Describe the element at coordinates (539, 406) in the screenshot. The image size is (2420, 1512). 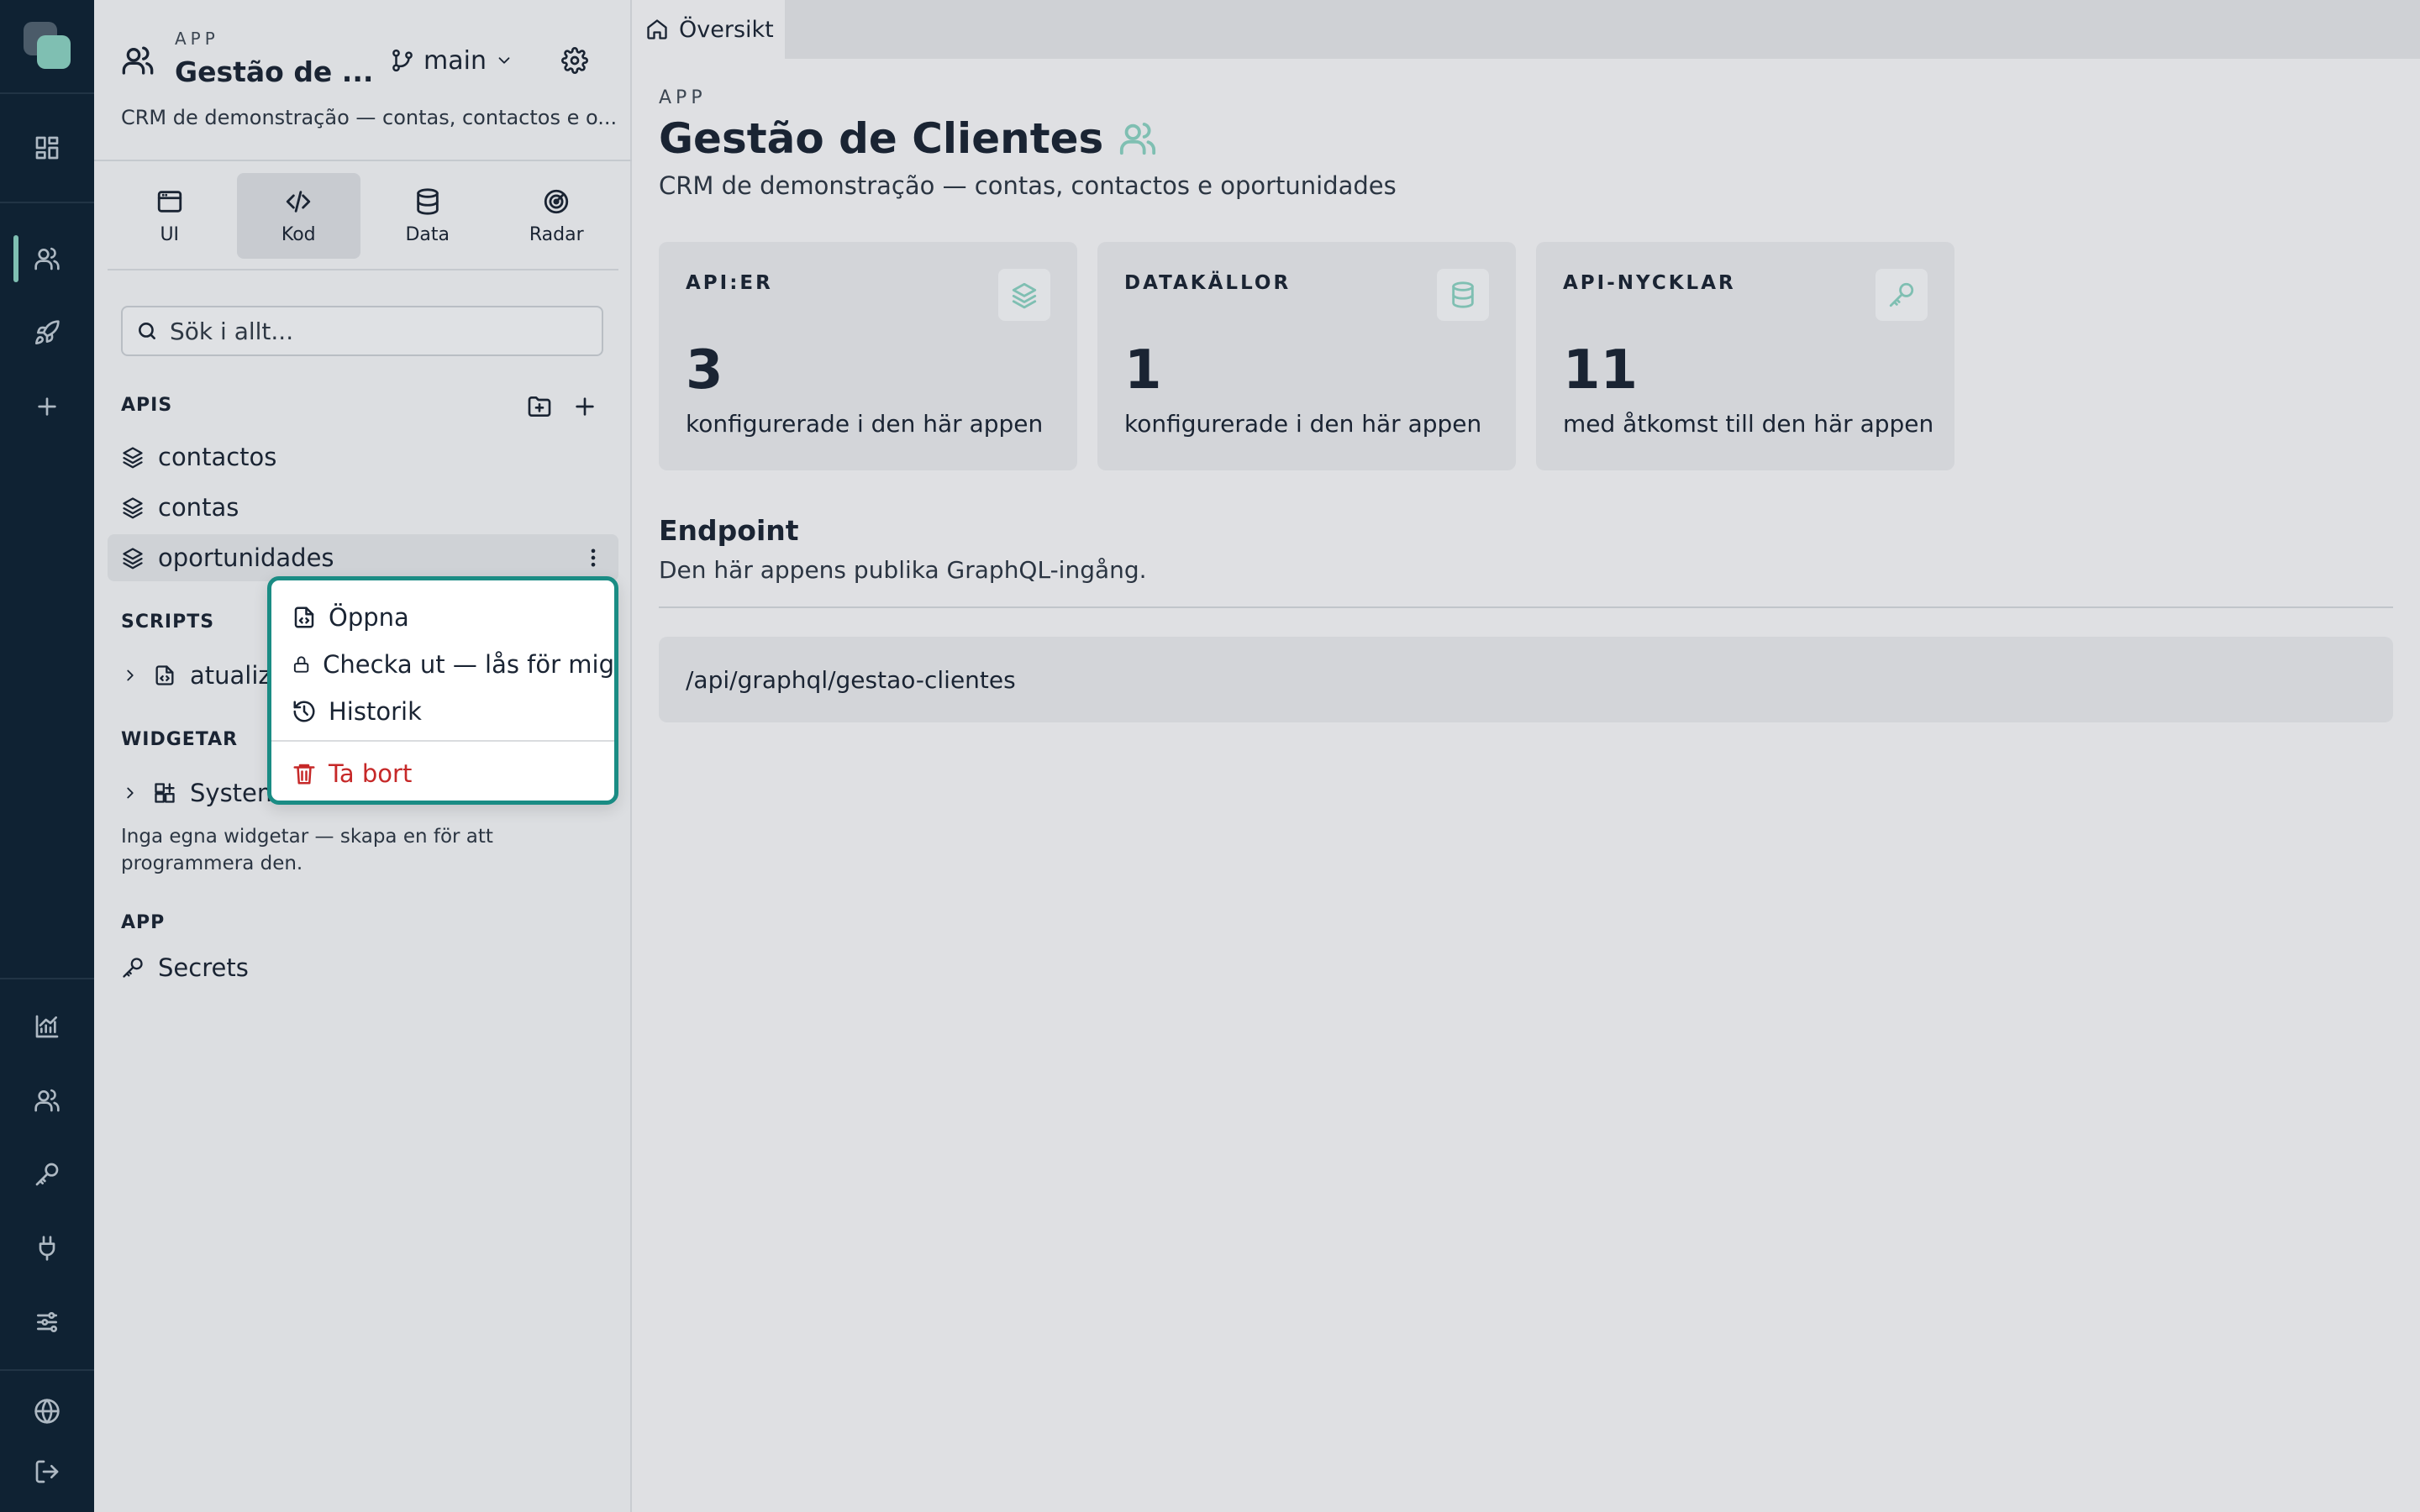
I see `new-folder-button` at that location.